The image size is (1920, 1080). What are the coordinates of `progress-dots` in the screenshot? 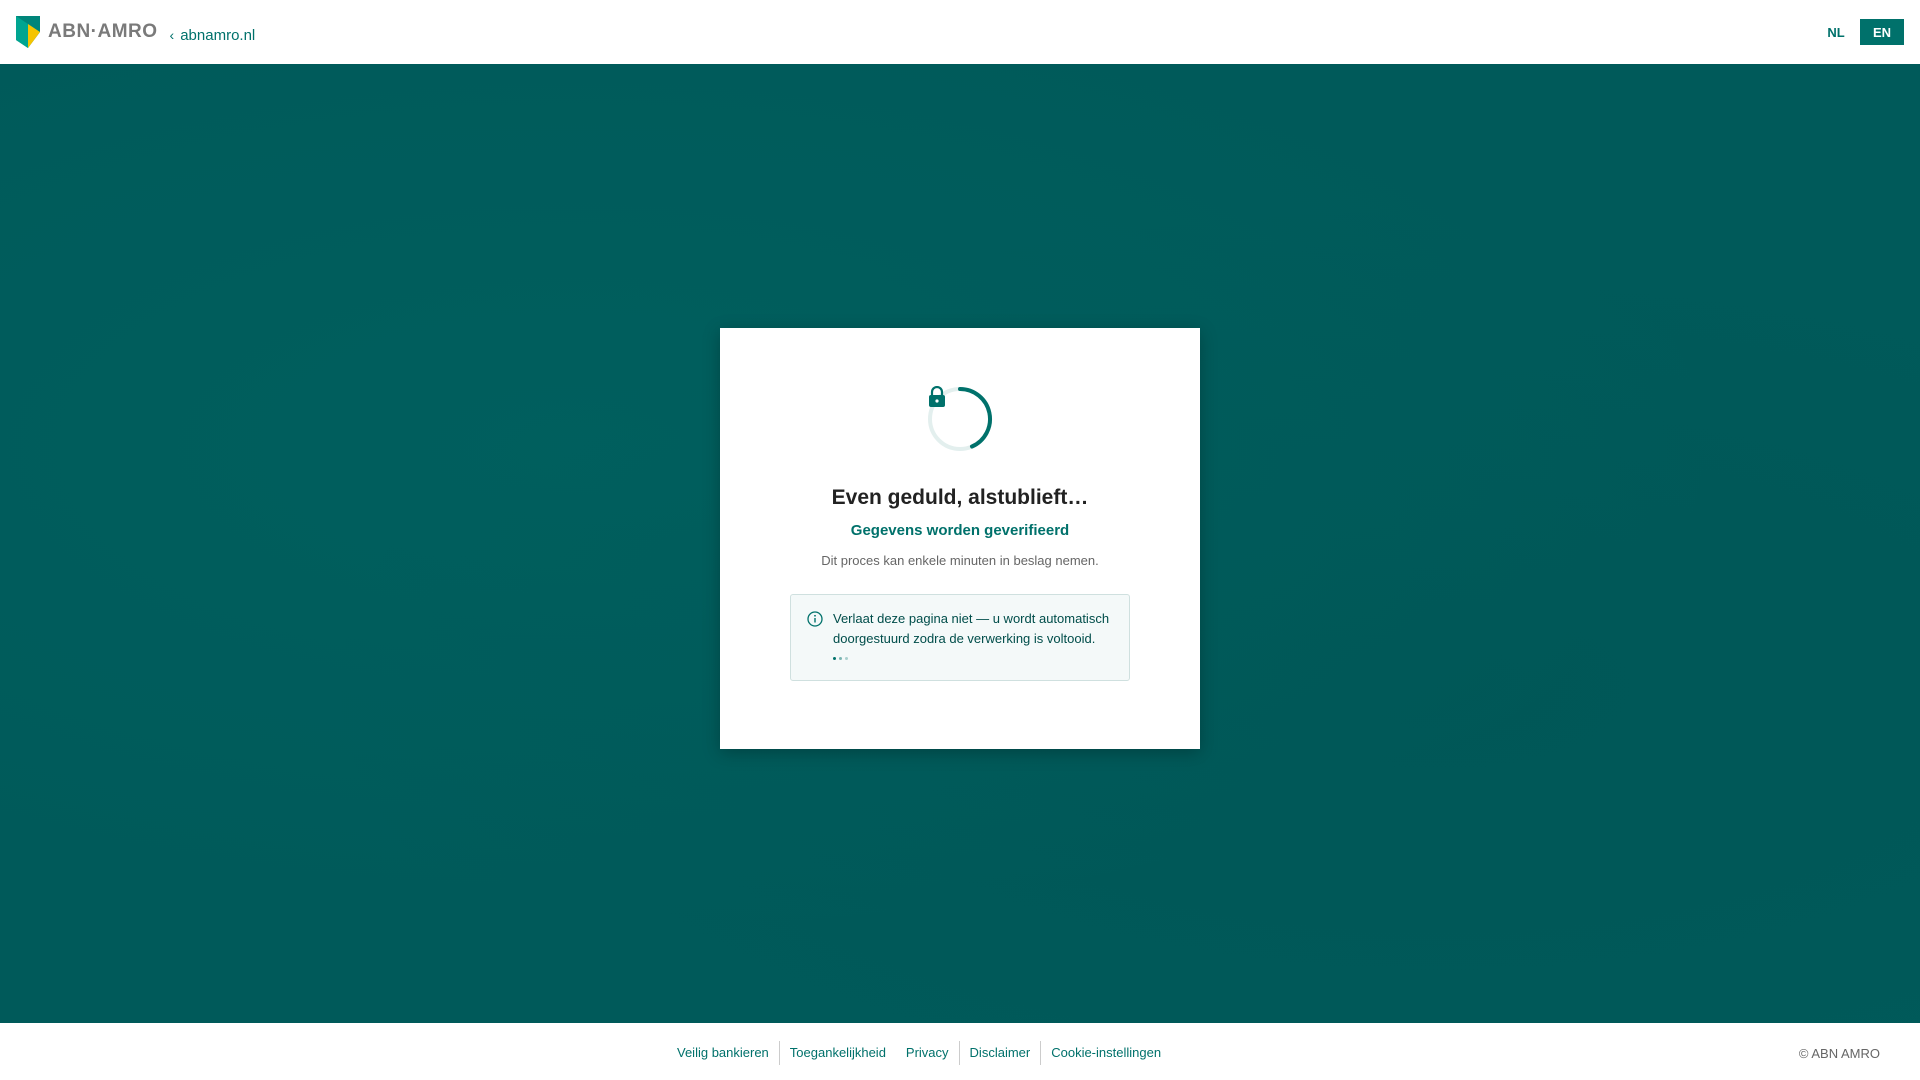 It's located at (973, 658).